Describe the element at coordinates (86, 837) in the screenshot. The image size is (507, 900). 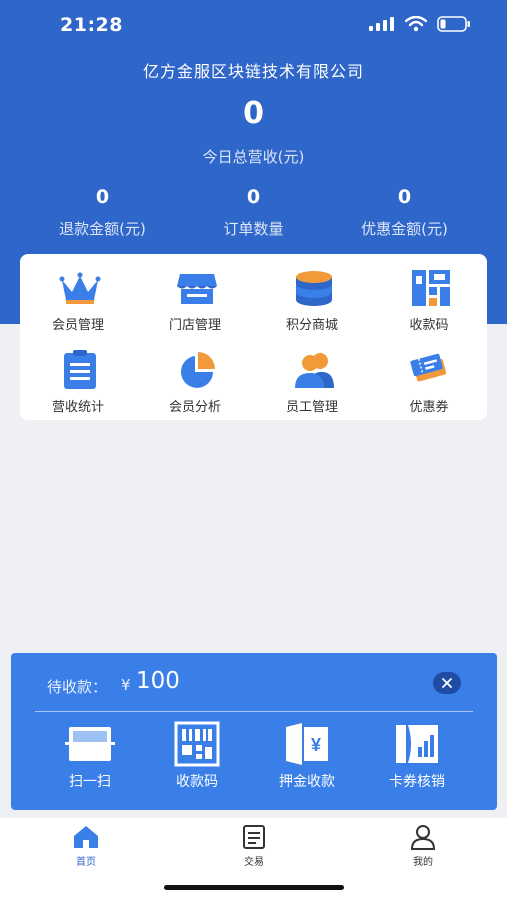
I see `home-icon` at that location.